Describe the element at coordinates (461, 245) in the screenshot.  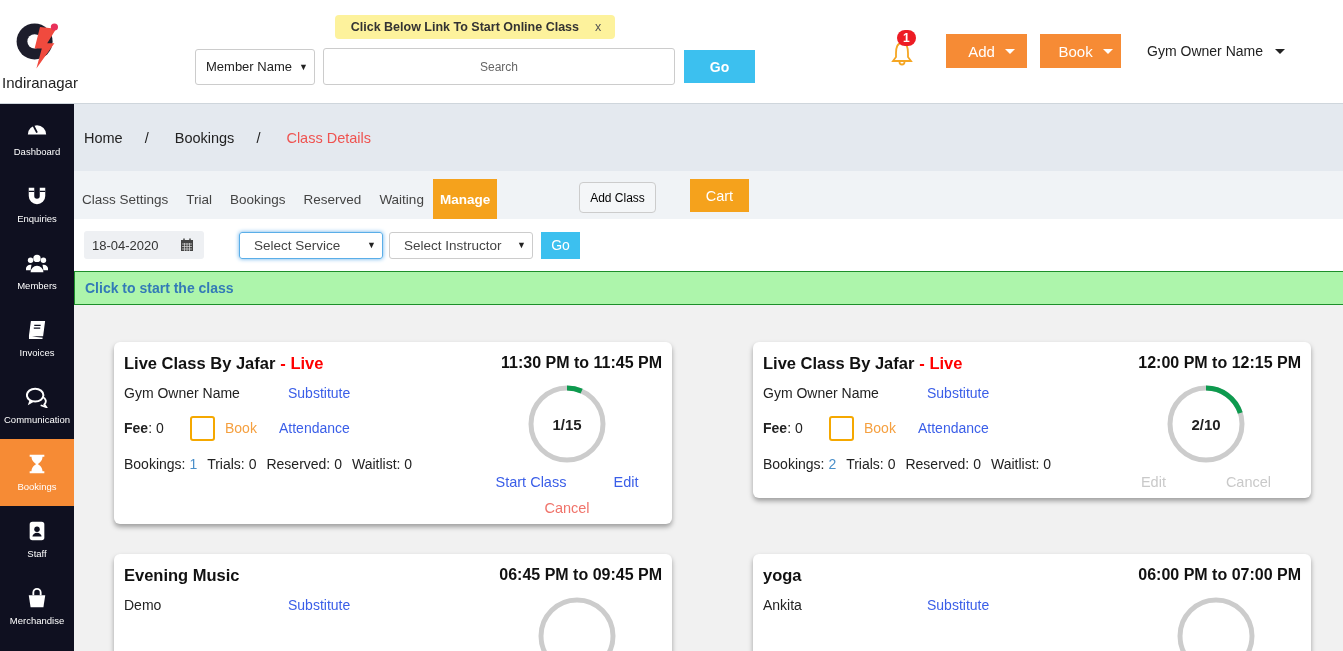
I see `select-field: Select Instructor ▼` at that location.